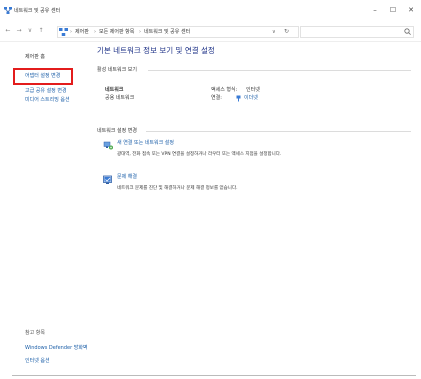 This screenshot has width=421, height=379. Describe the element at coordinates (407, 31) in the screenshot. I see `search-icon` at that location.